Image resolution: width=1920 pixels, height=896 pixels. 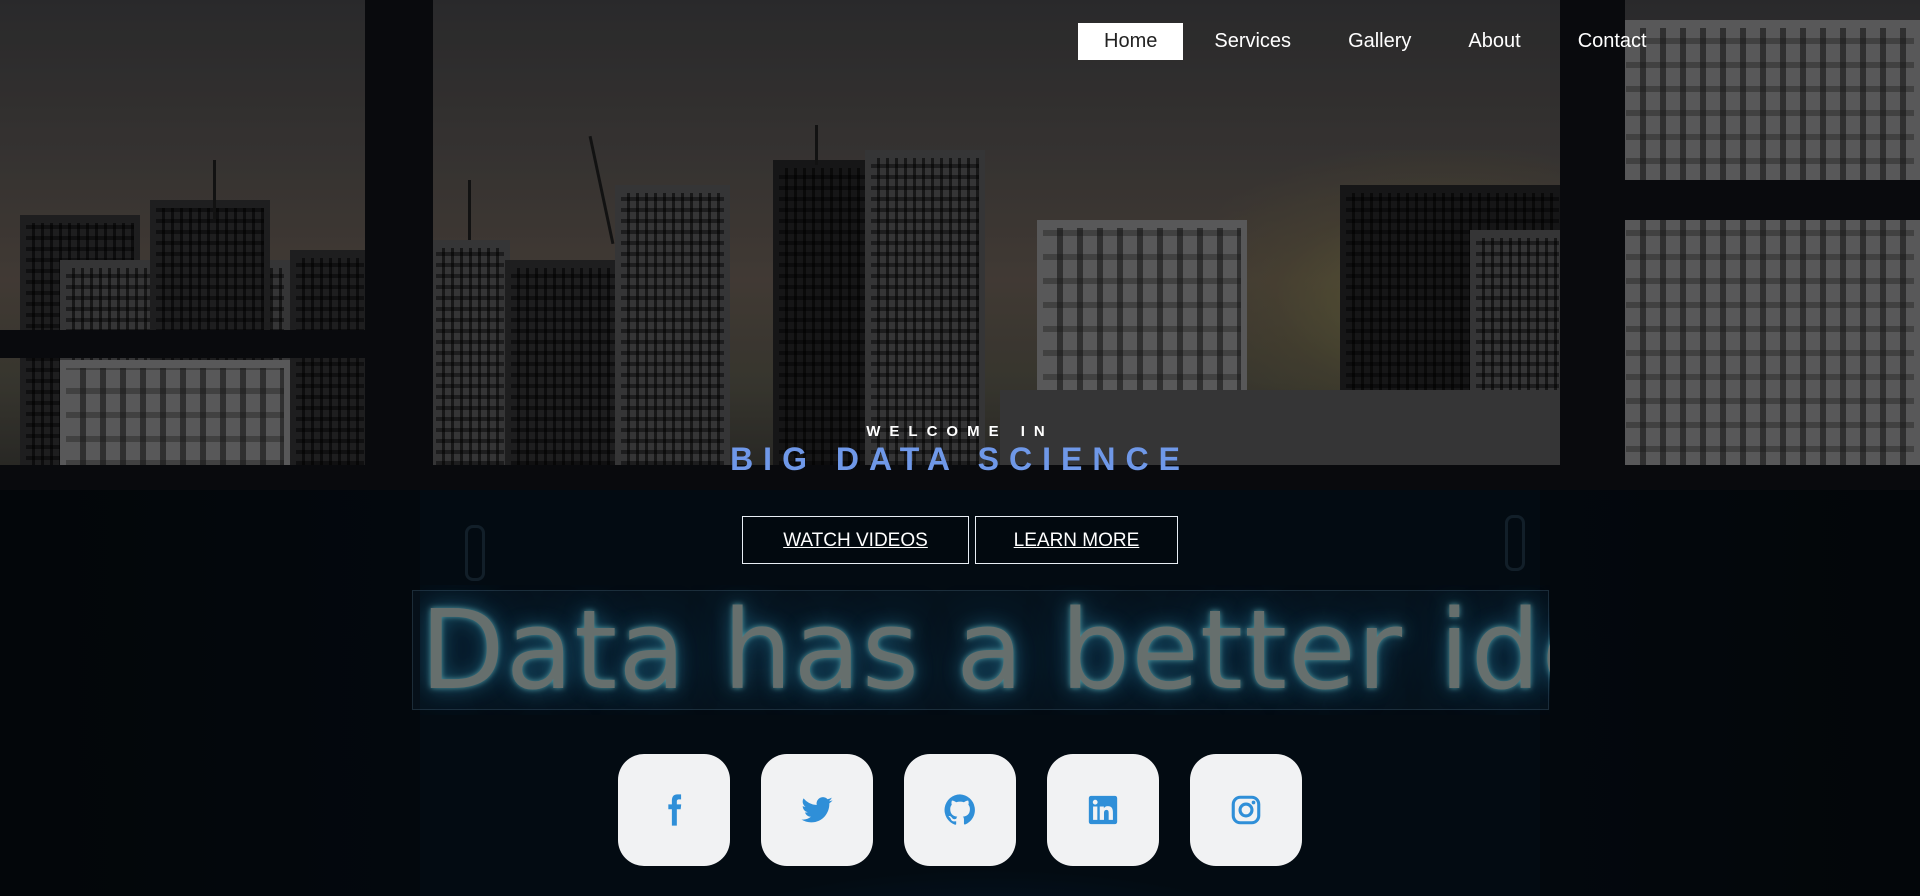 I want to click on nav-gallery: Gallery, so click(x=1379, y=41).